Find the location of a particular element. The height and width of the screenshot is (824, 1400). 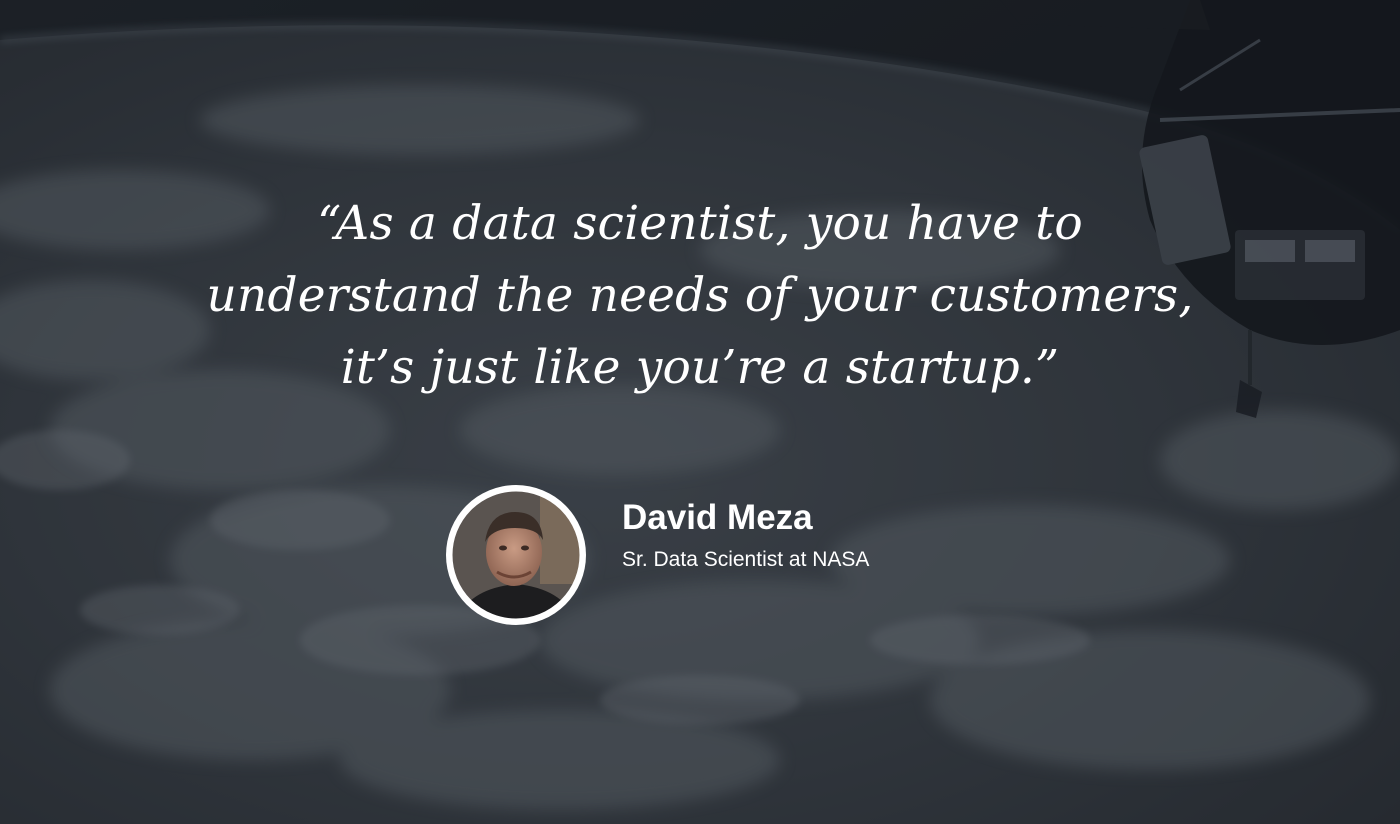

speaker-attribution: David Meza Sr. Data Scientist at NASA is located at coordinates (725, 556).